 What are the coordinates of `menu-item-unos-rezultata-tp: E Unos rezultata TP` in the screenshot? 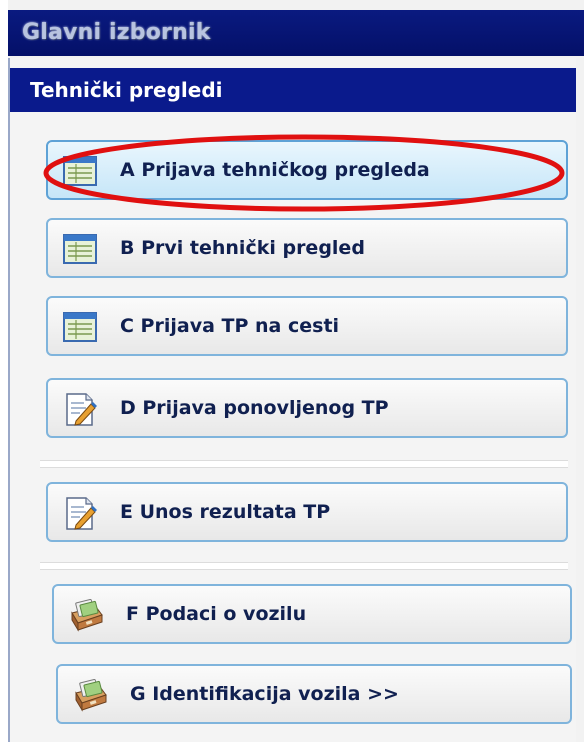 It's located at (307, 512).